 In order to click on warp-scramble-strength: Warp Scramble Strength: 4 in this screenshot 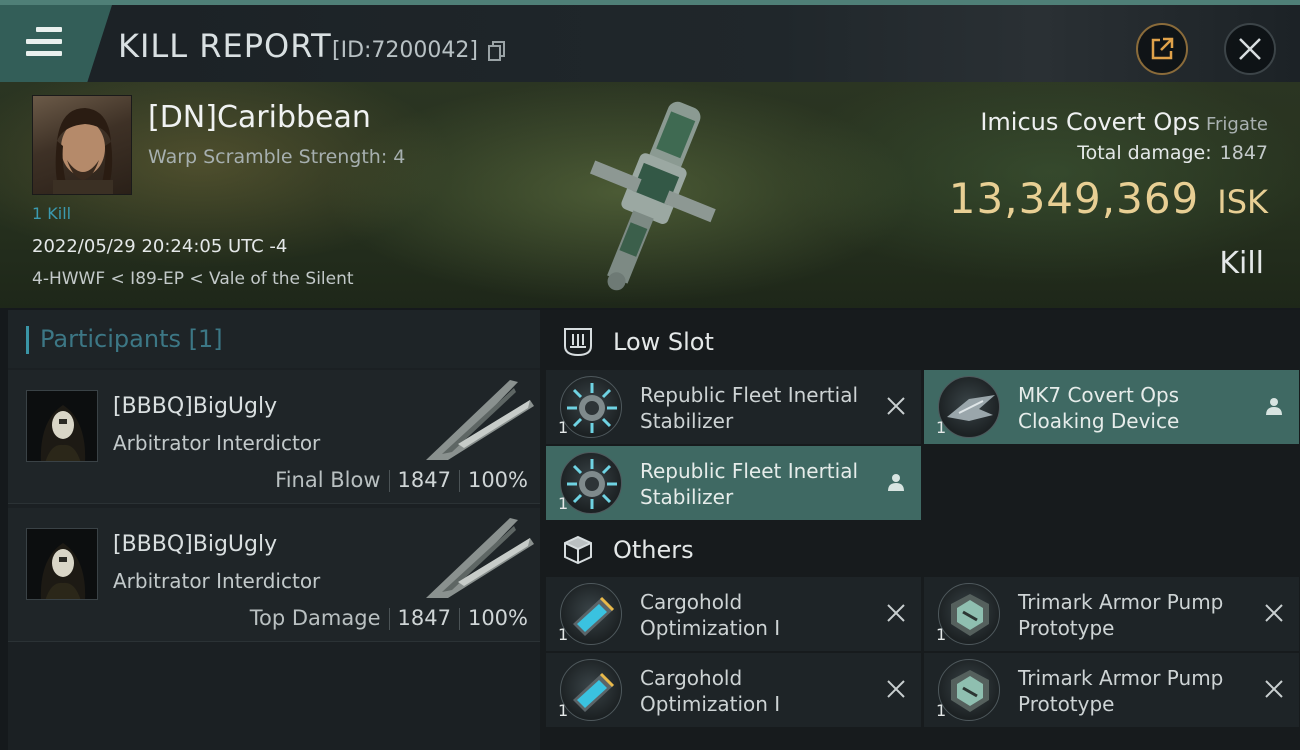, I will do `click(277, 157)`.